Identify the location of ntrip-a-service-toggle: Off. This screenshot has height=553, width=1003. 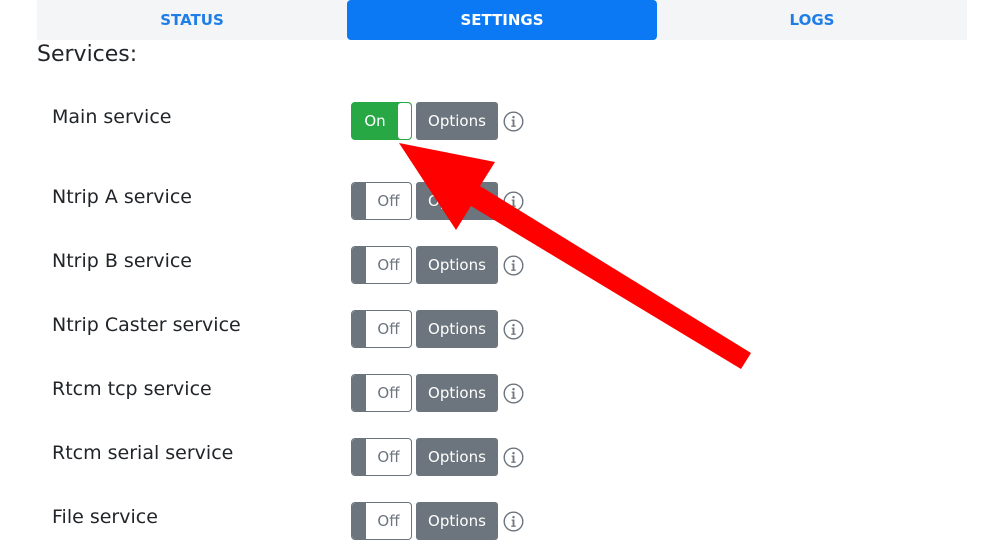
(381, 201).